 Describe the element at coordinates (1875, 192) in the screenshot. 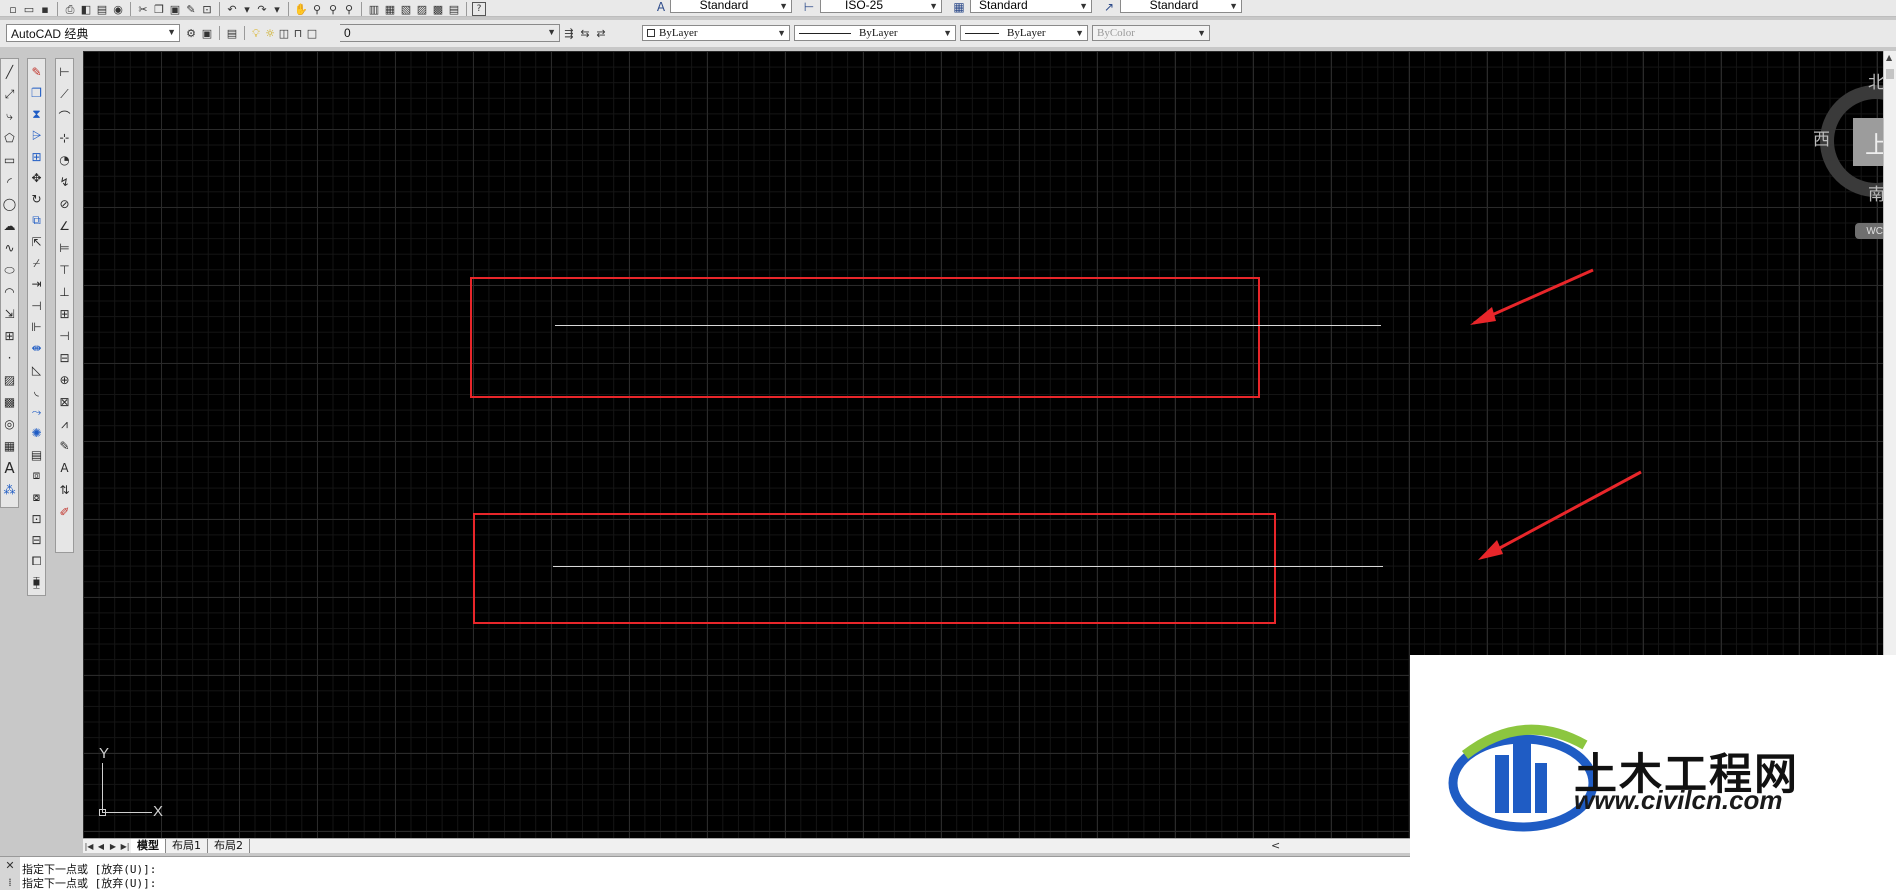

I see `compass-south: 南` at that location.